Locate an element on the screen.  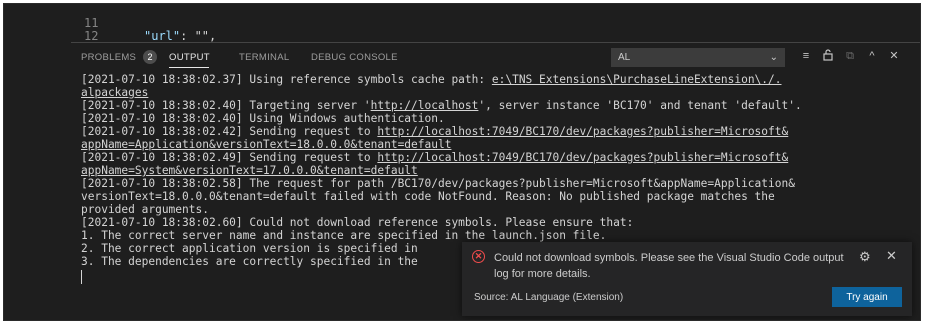
log-text: provided arguments. is located at coordinates (145, 209).